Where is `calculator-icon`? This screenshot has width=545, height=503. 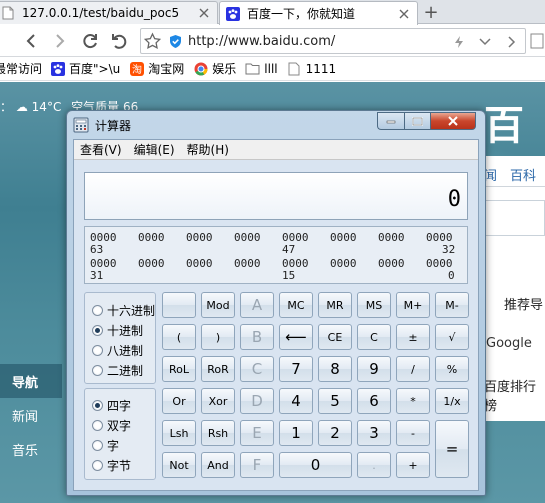 calculator-icon is located at coordinates (81, 125).